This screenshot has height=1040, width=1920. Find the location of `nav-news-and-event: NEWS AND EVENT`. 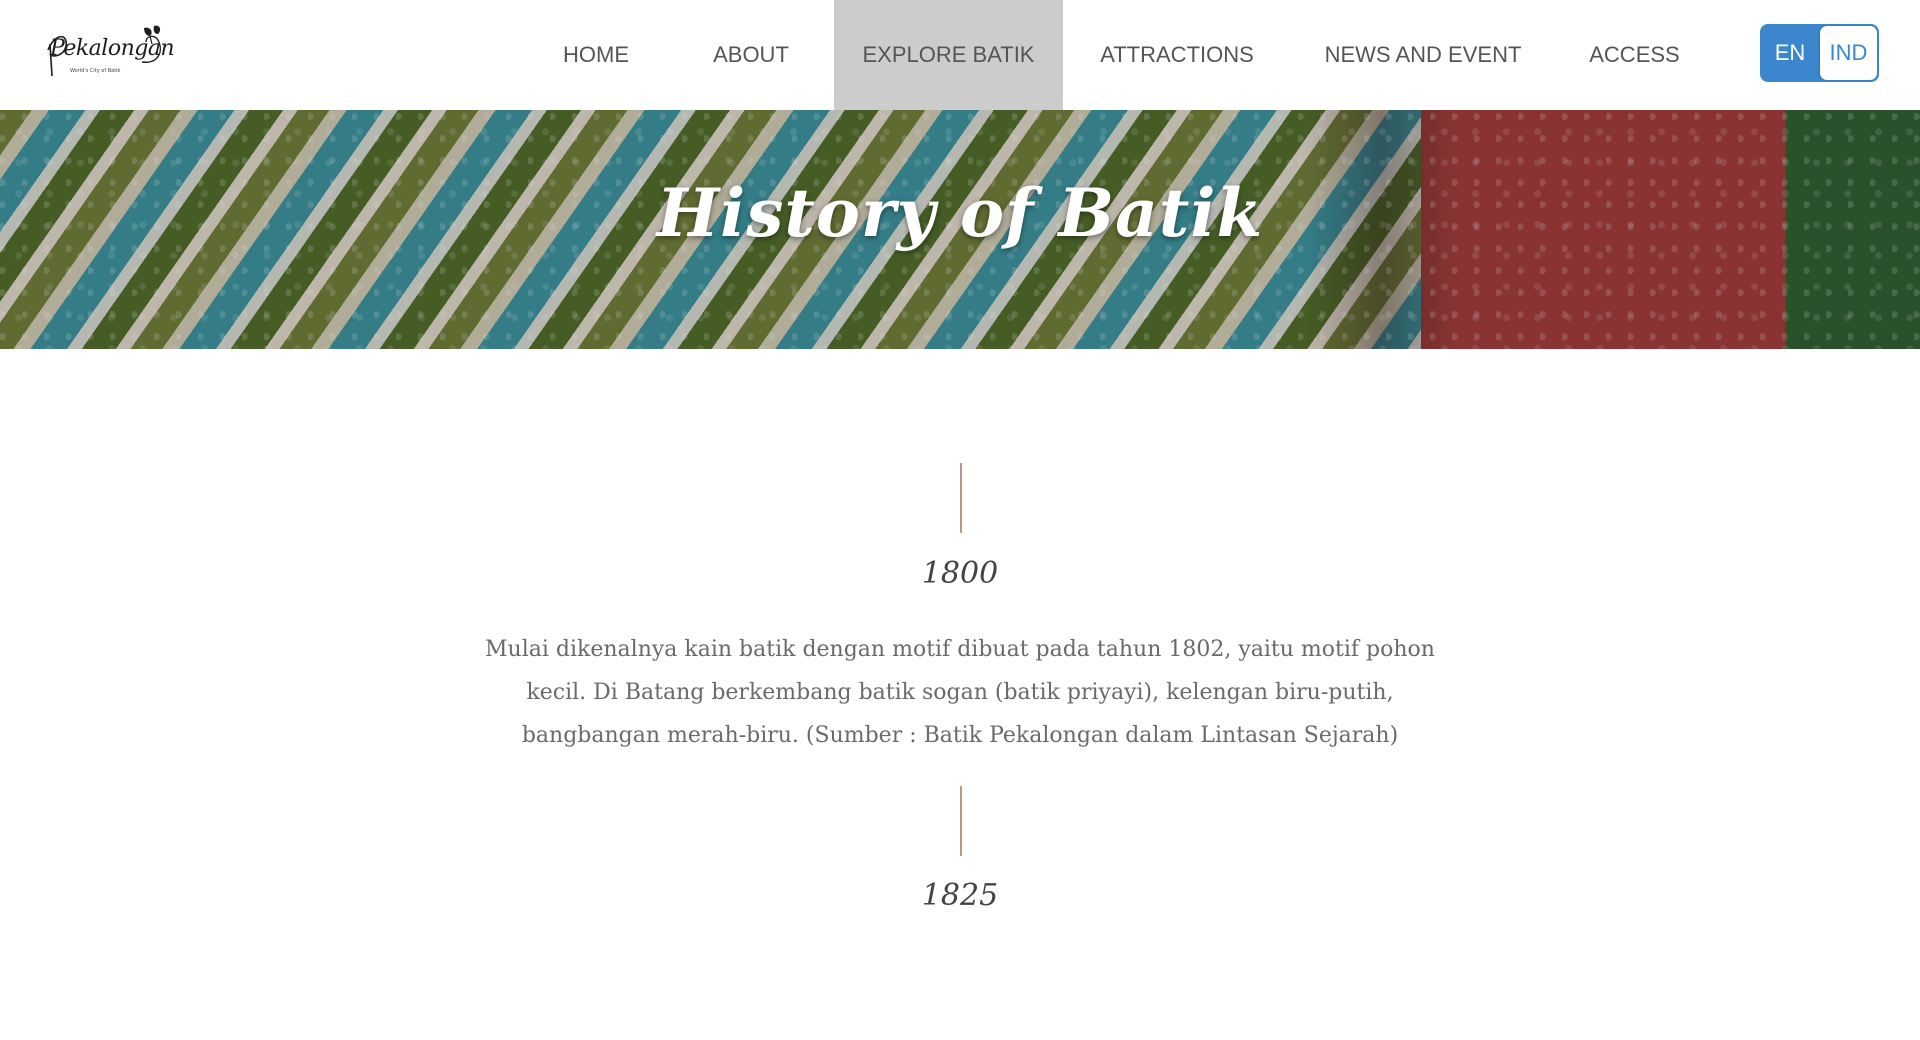

nav-news-and-event: NEWS AND EVENT is located at coordinates (1423, 55).